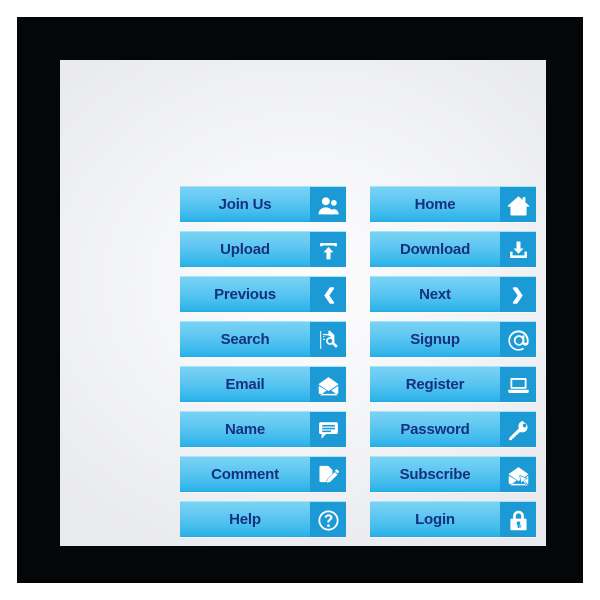 This screenshot has height=600, width=600. Describe the element at coordinates (245, 204) in the screenshot. I see `button-label: Join Us` at that location.